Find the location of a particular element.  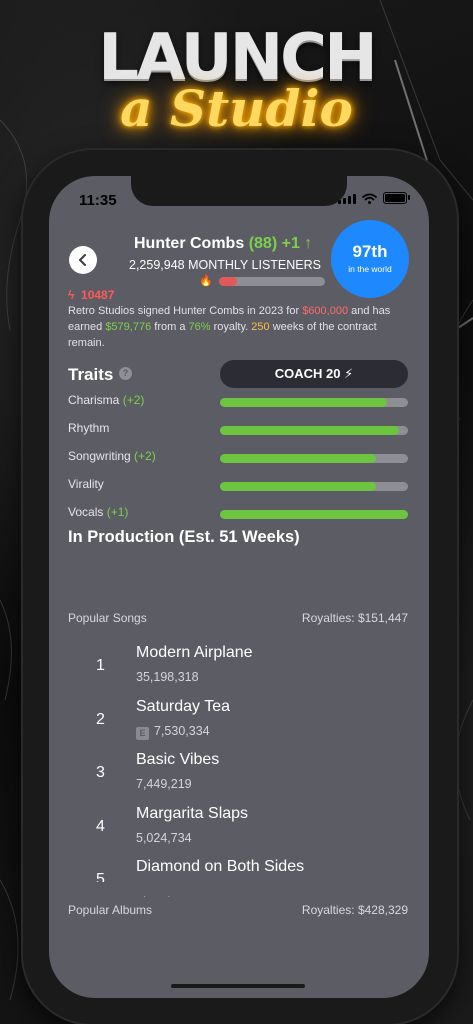

song-row: 4 Margarita Slaps 5,024,734 is located at coordinates (238, 830).